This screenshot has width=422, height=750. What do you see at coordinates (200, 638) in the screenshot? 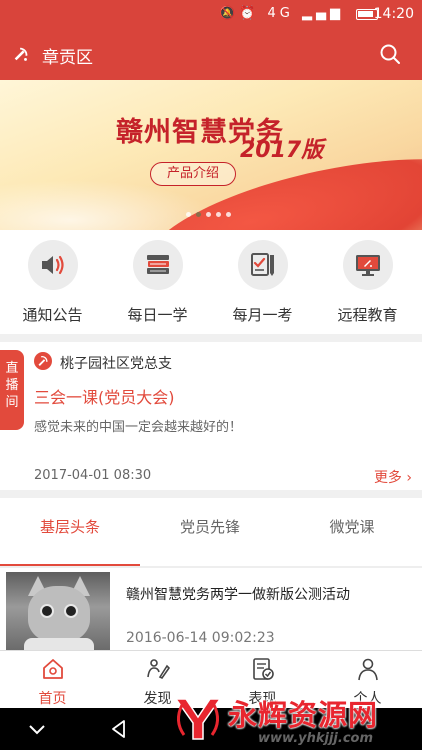
I see `news-time: 2016-06-14 09:02:23` at bounding box center [200, 638].